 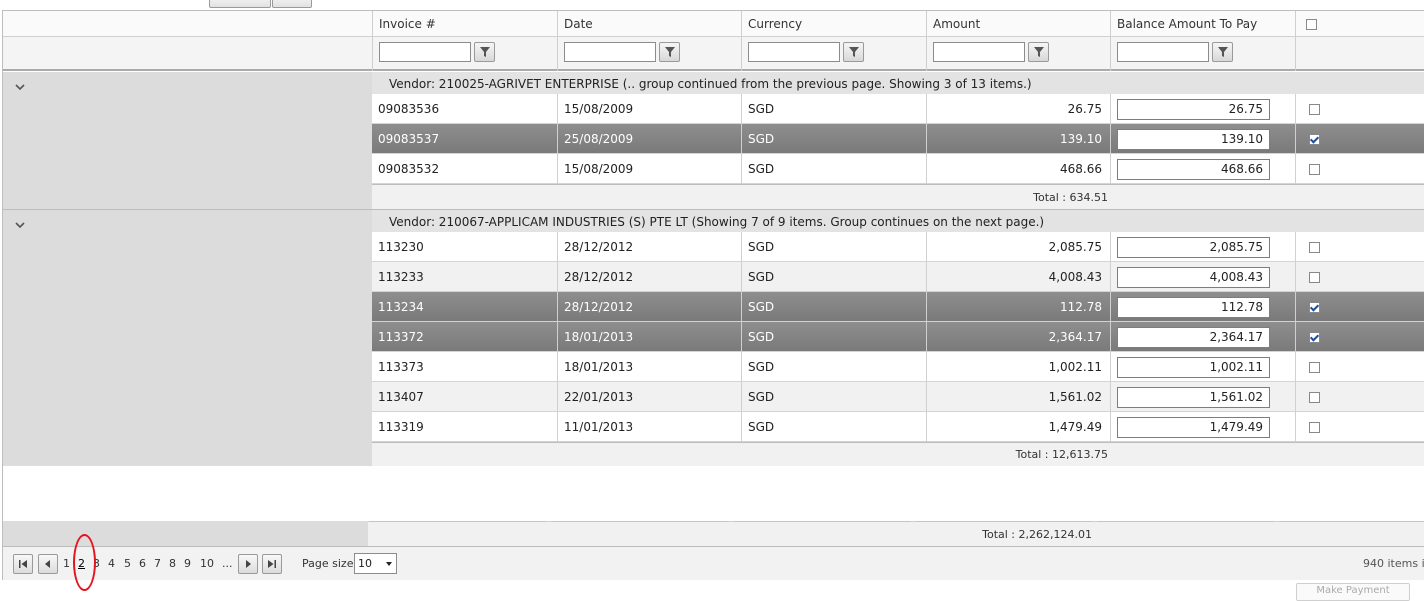 I want to click on amount-filter-button, so click(x=1038, y=52).